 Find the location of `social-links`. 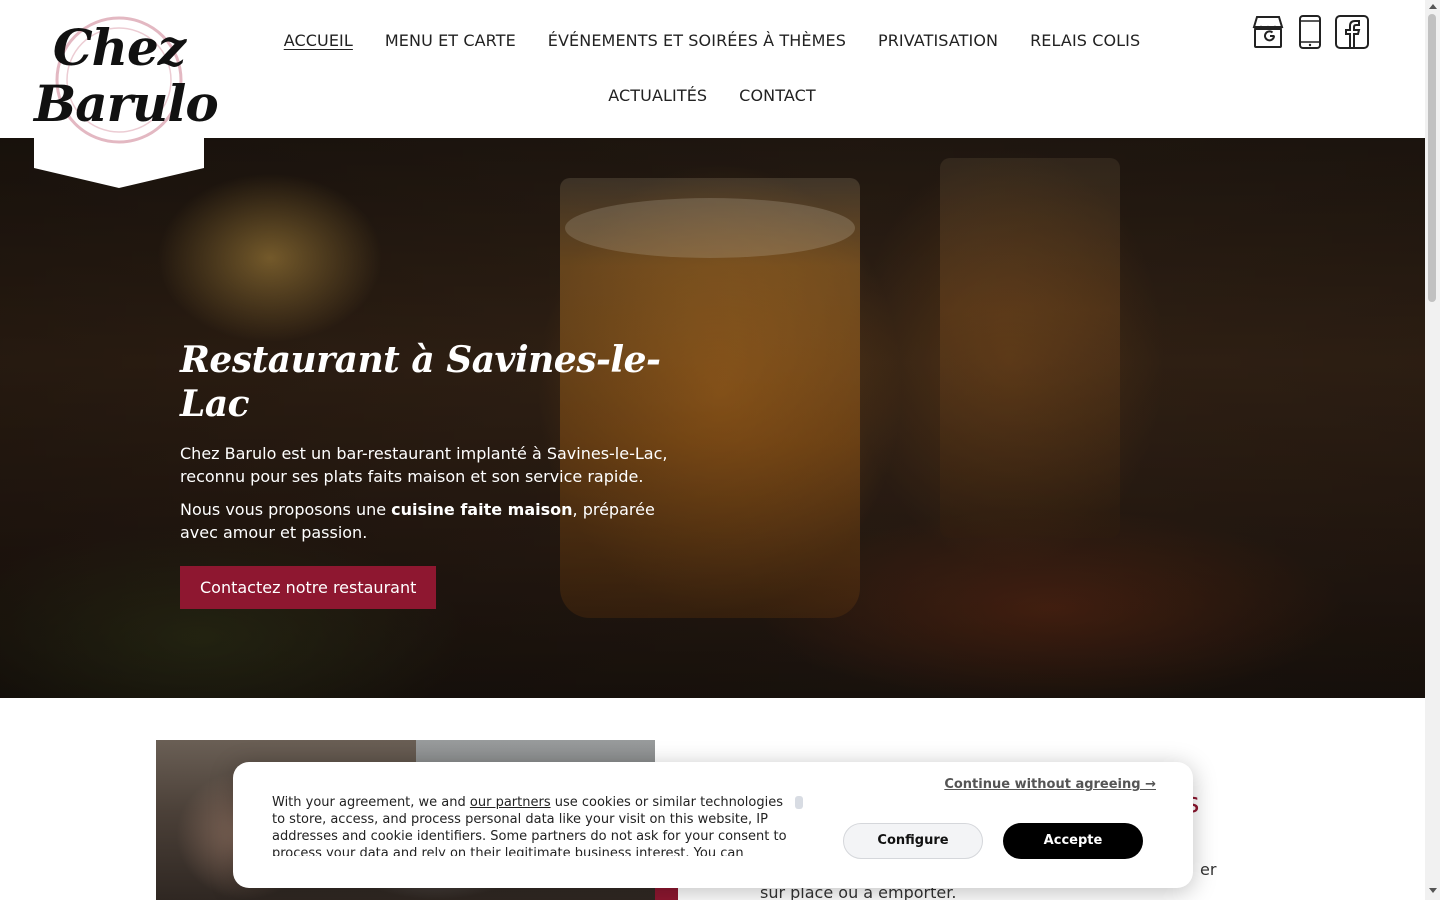

social-links is located at coordinates (1310, 32).